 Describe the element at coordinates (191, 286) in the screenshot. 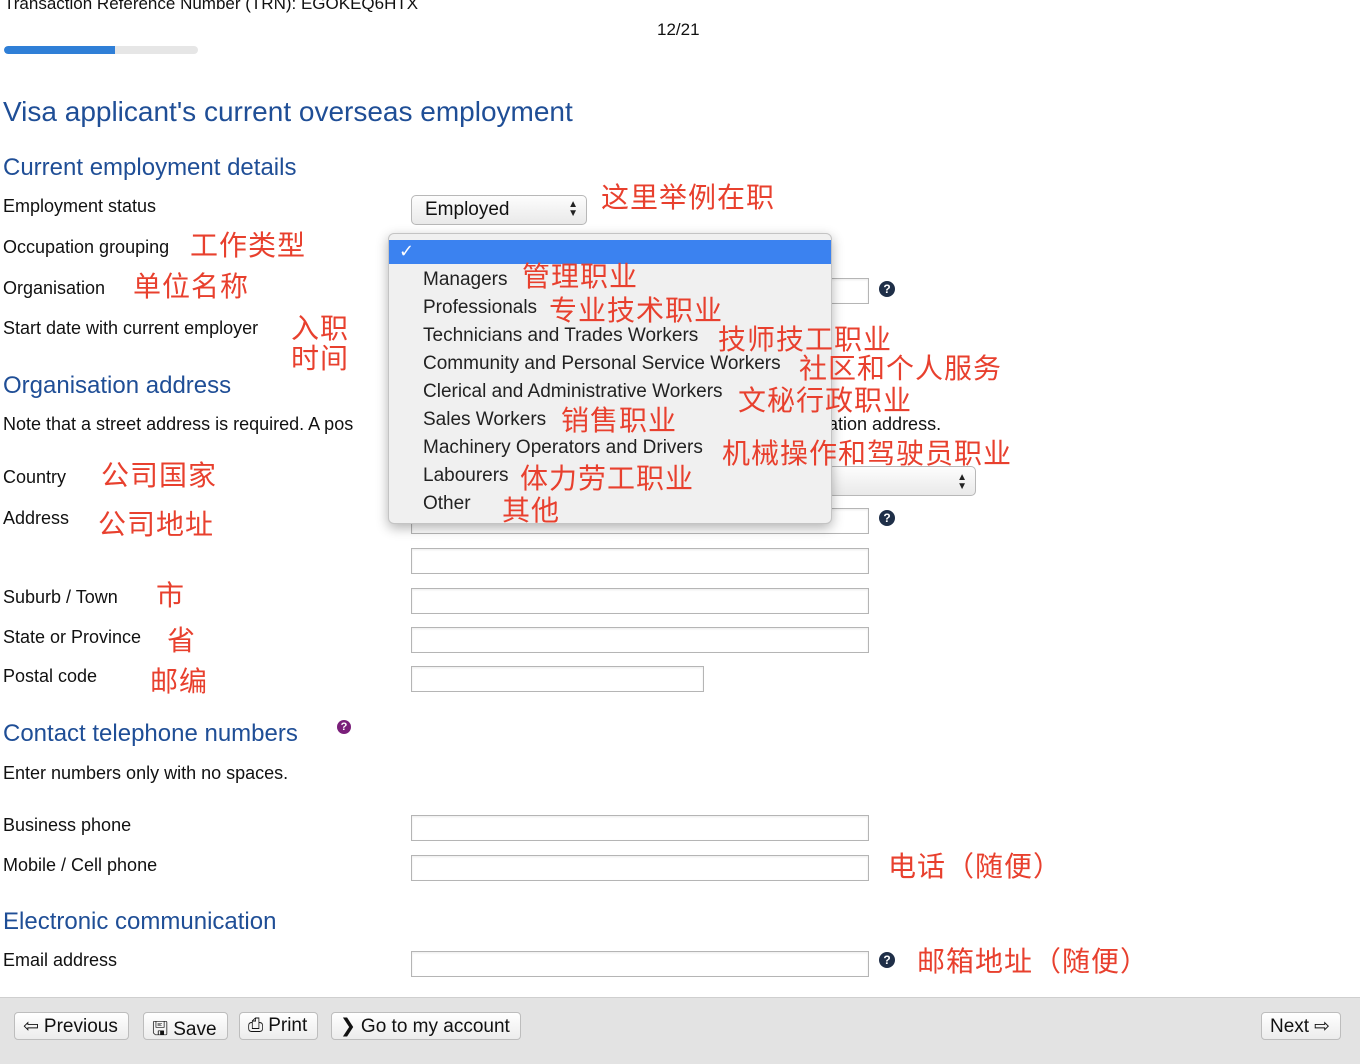

I see `annotation-organisation: 单位名称` at that location.